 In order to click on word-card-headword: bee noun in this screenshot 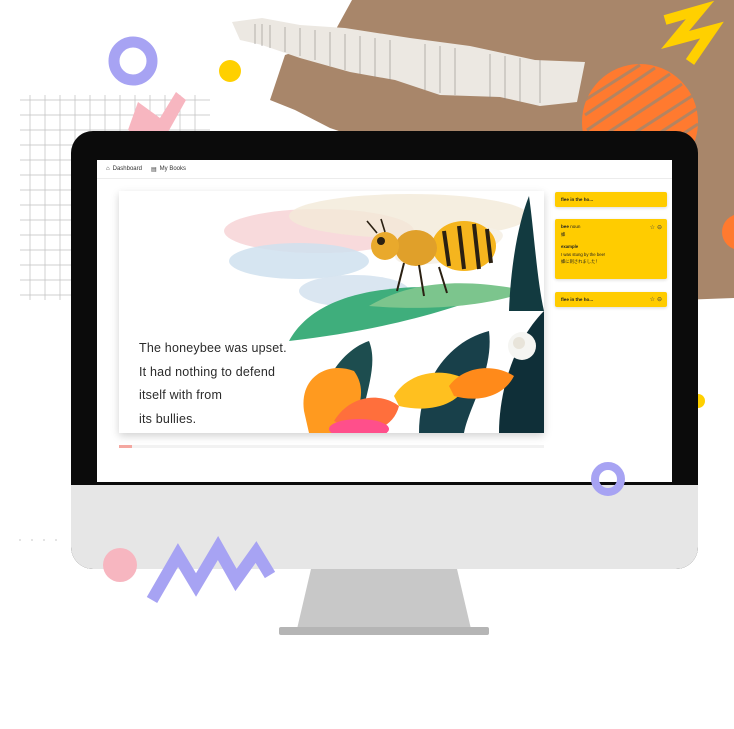, I will do `click(570, 226)`.